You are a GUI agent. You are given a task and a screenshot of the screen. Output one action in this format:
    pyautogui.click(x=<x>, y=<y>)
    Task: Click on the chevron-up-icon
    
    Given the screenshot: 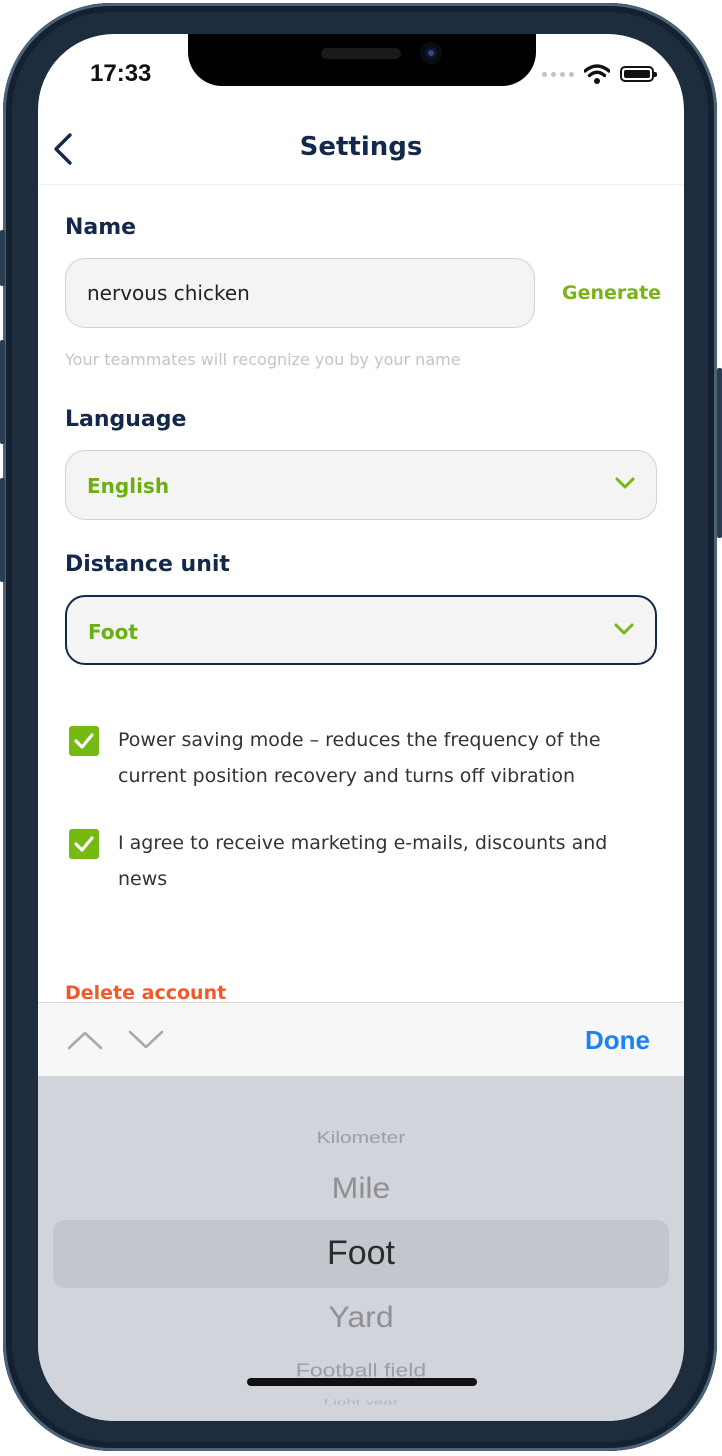 What is the action you would take?
    pyautogui.click(x=85, y=1040)
    